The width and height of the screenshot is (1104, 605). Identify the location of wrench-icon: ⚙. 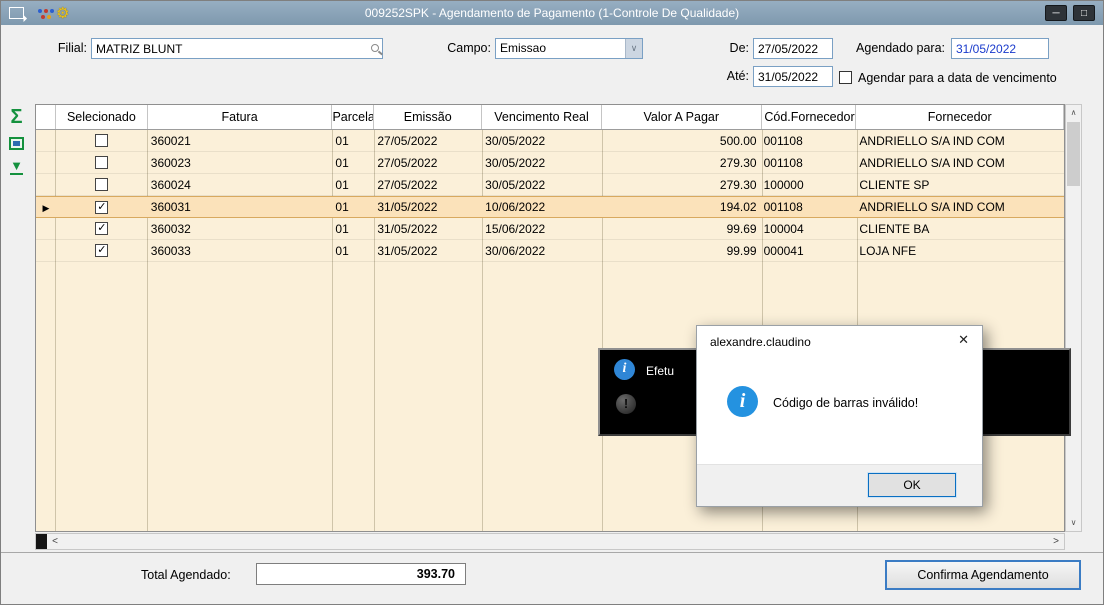
(62, 13).